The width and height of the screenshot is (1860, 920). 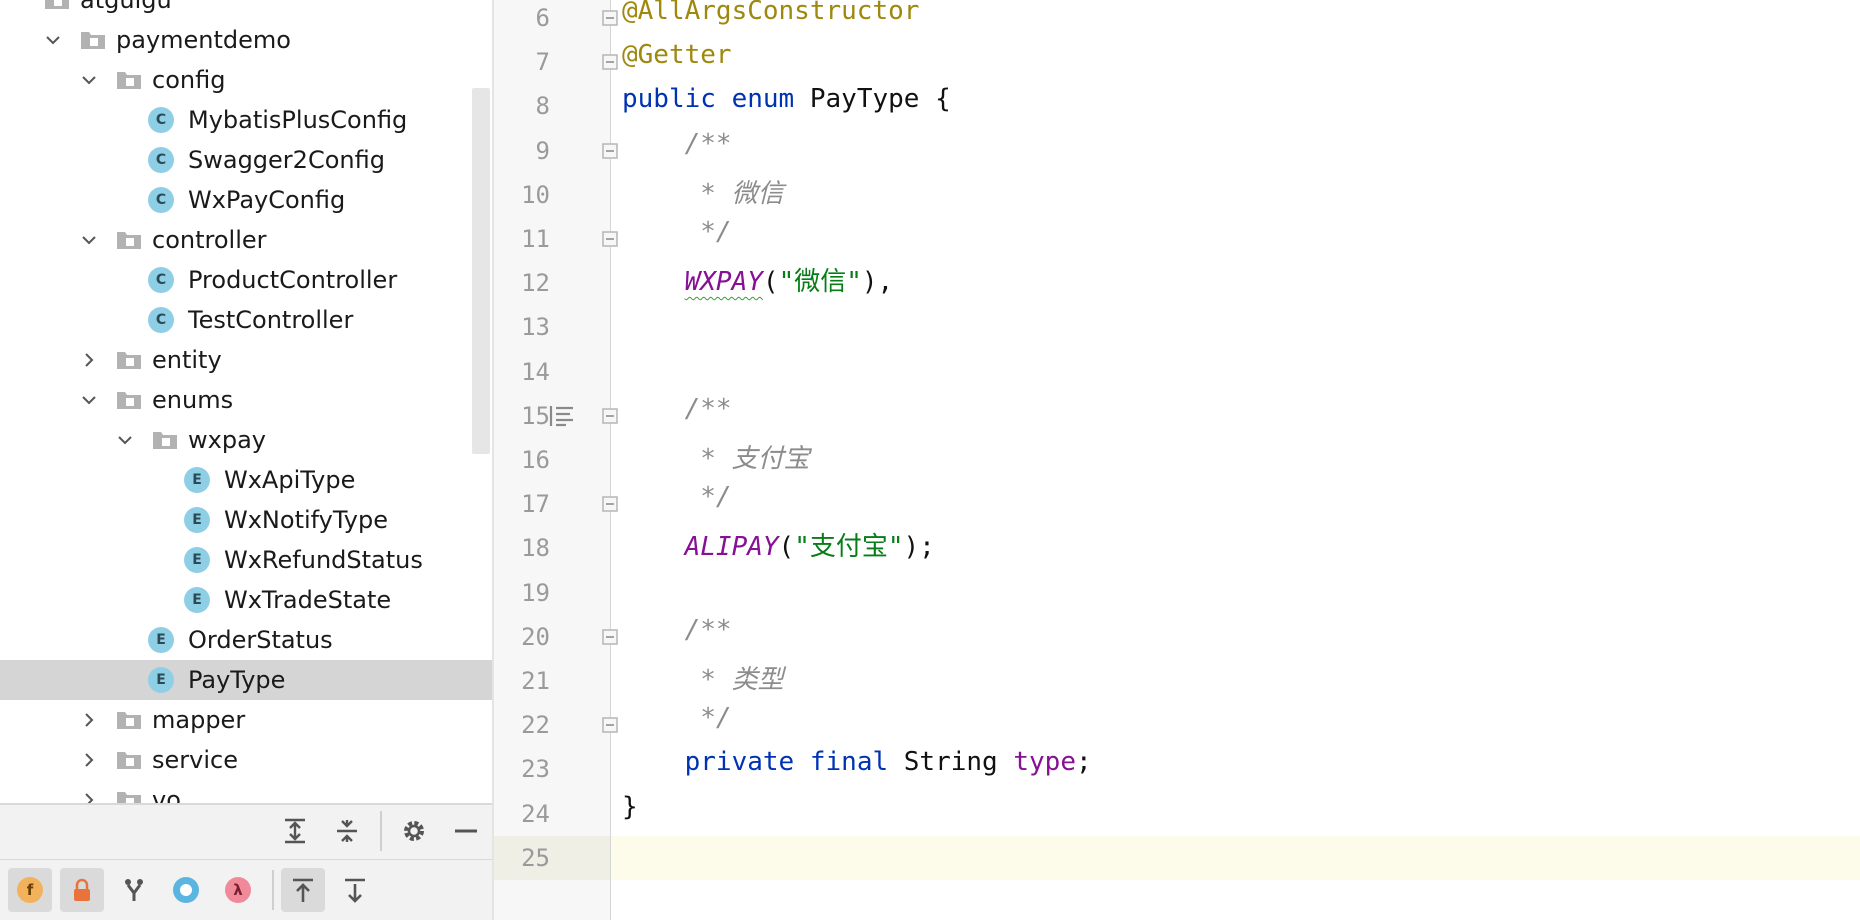 What do you see at coordinates (295, 831) in the screenshot?
I see `expand-all-icon` at bounding box center [295, 831].